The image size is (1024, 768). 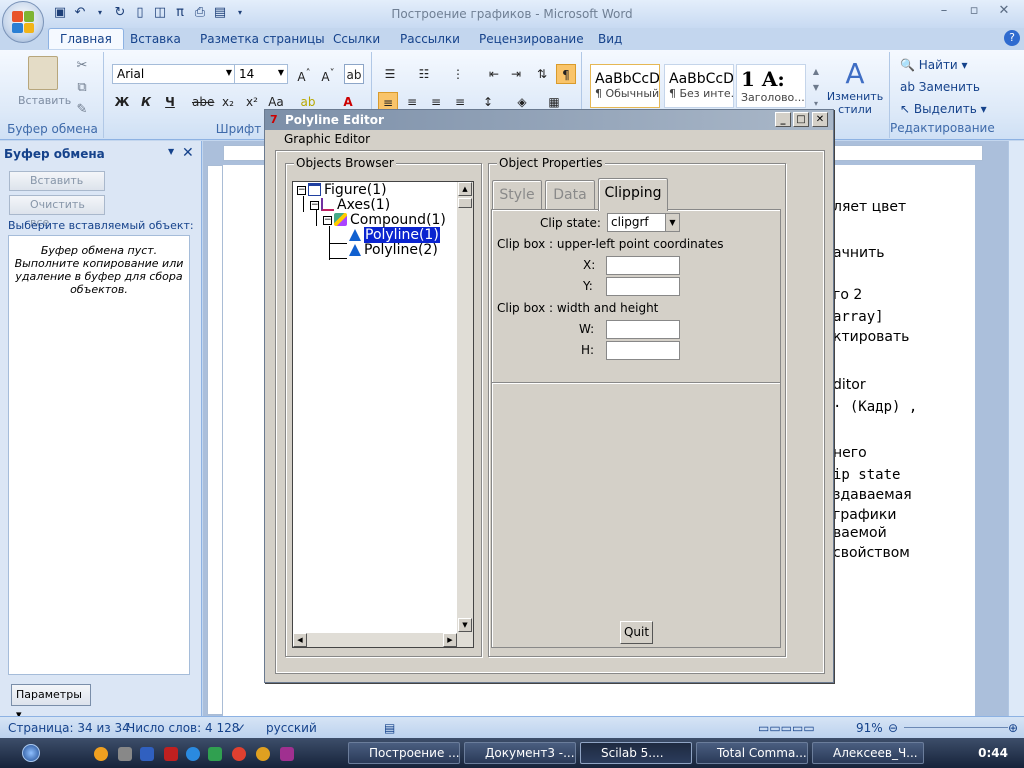 What do you see at coordinates (350, 205) in the screenshot?
I see `tree-node-axes: − Axes(1)` at bounding box center [350, 205].